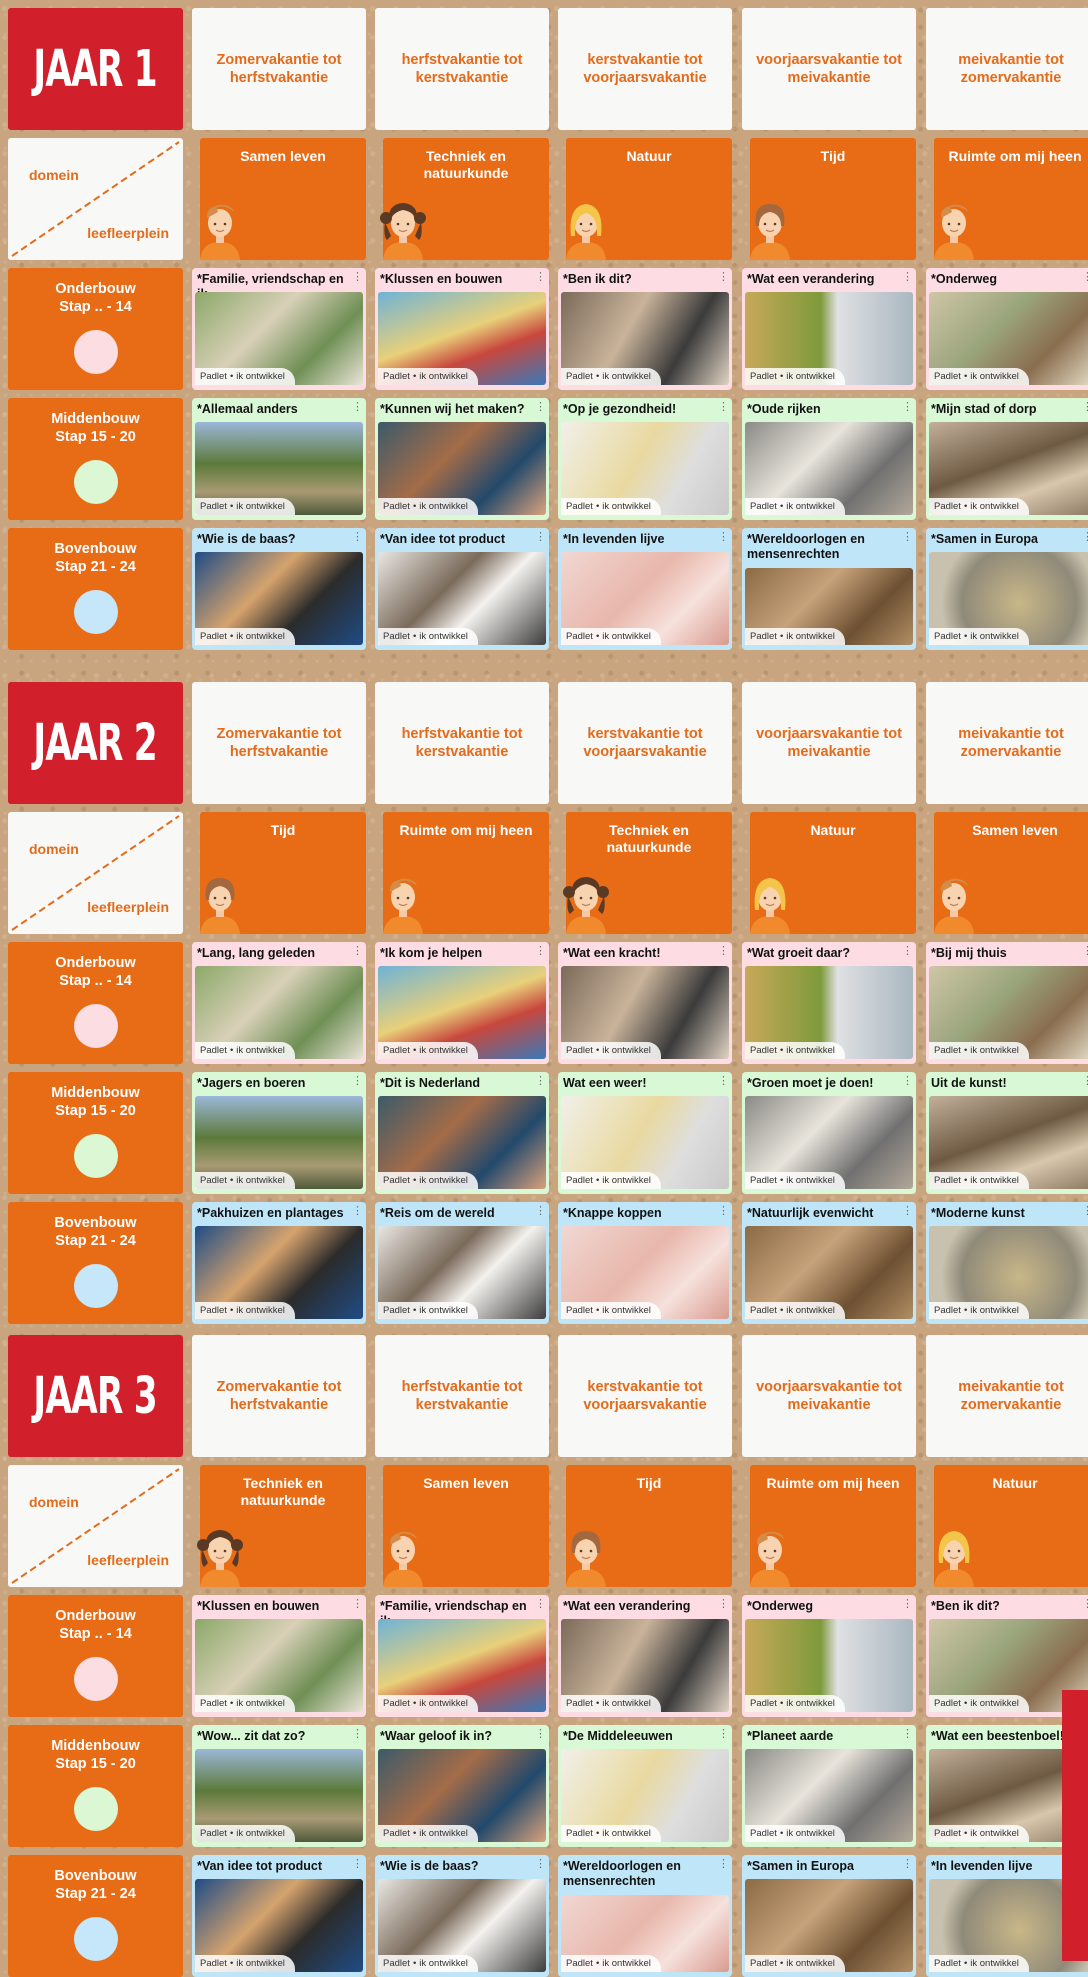  I want to click on child-avatar-icon, so click(403, 228).